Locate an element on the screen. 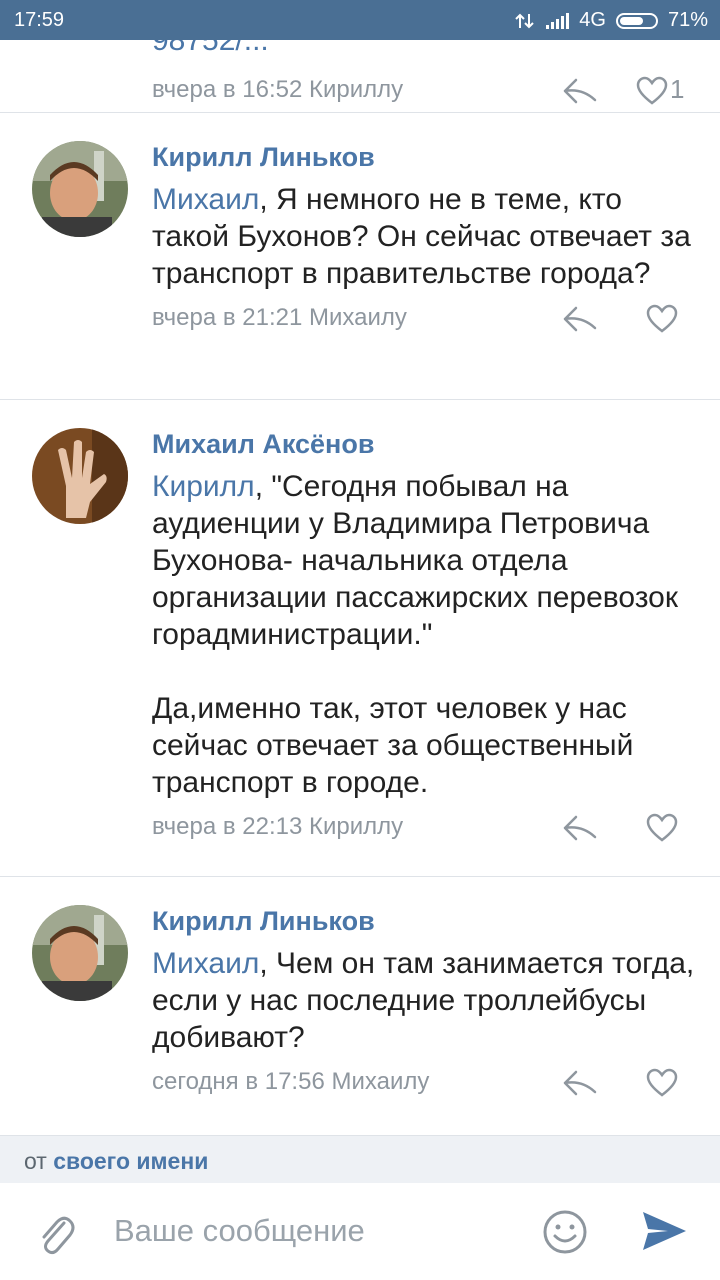 Image resolution: width=720 pixels, height=1280 pixels. comment-meta: вчера в 16:52 Кириллу 1 is located at coordinates (426, 90).